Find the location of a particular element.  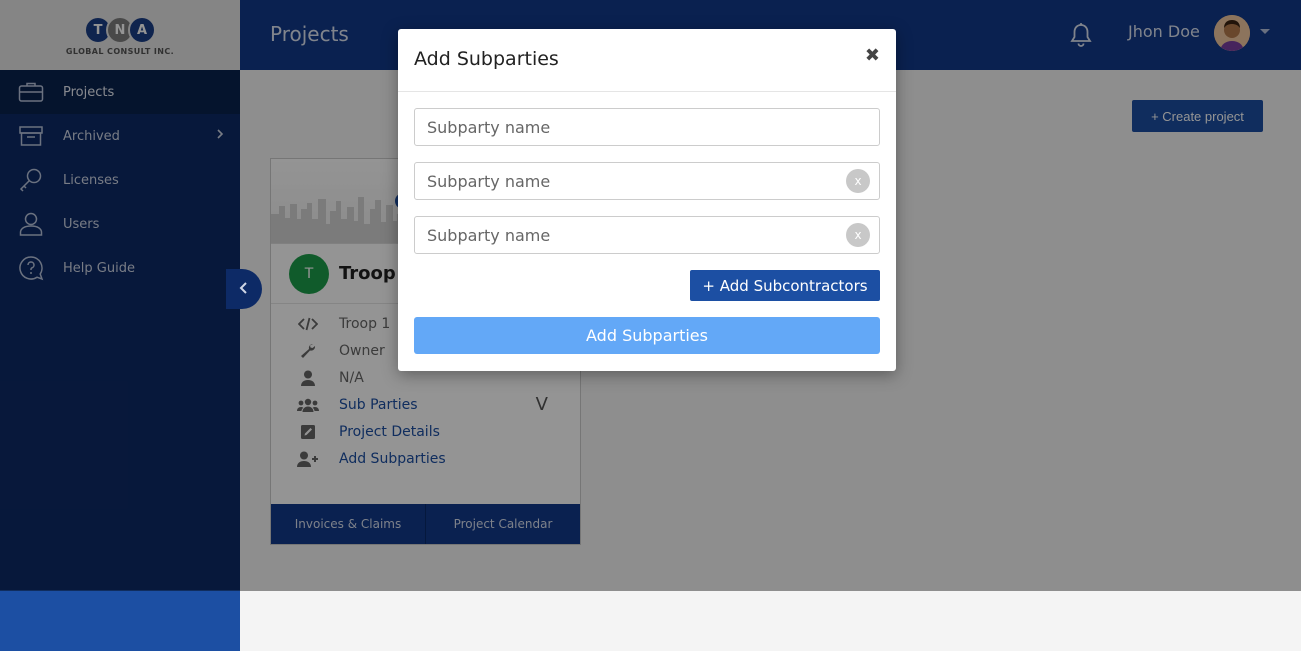

add-subcontractors-button: + Add Subcontractors is located at coordinates (785, 285).